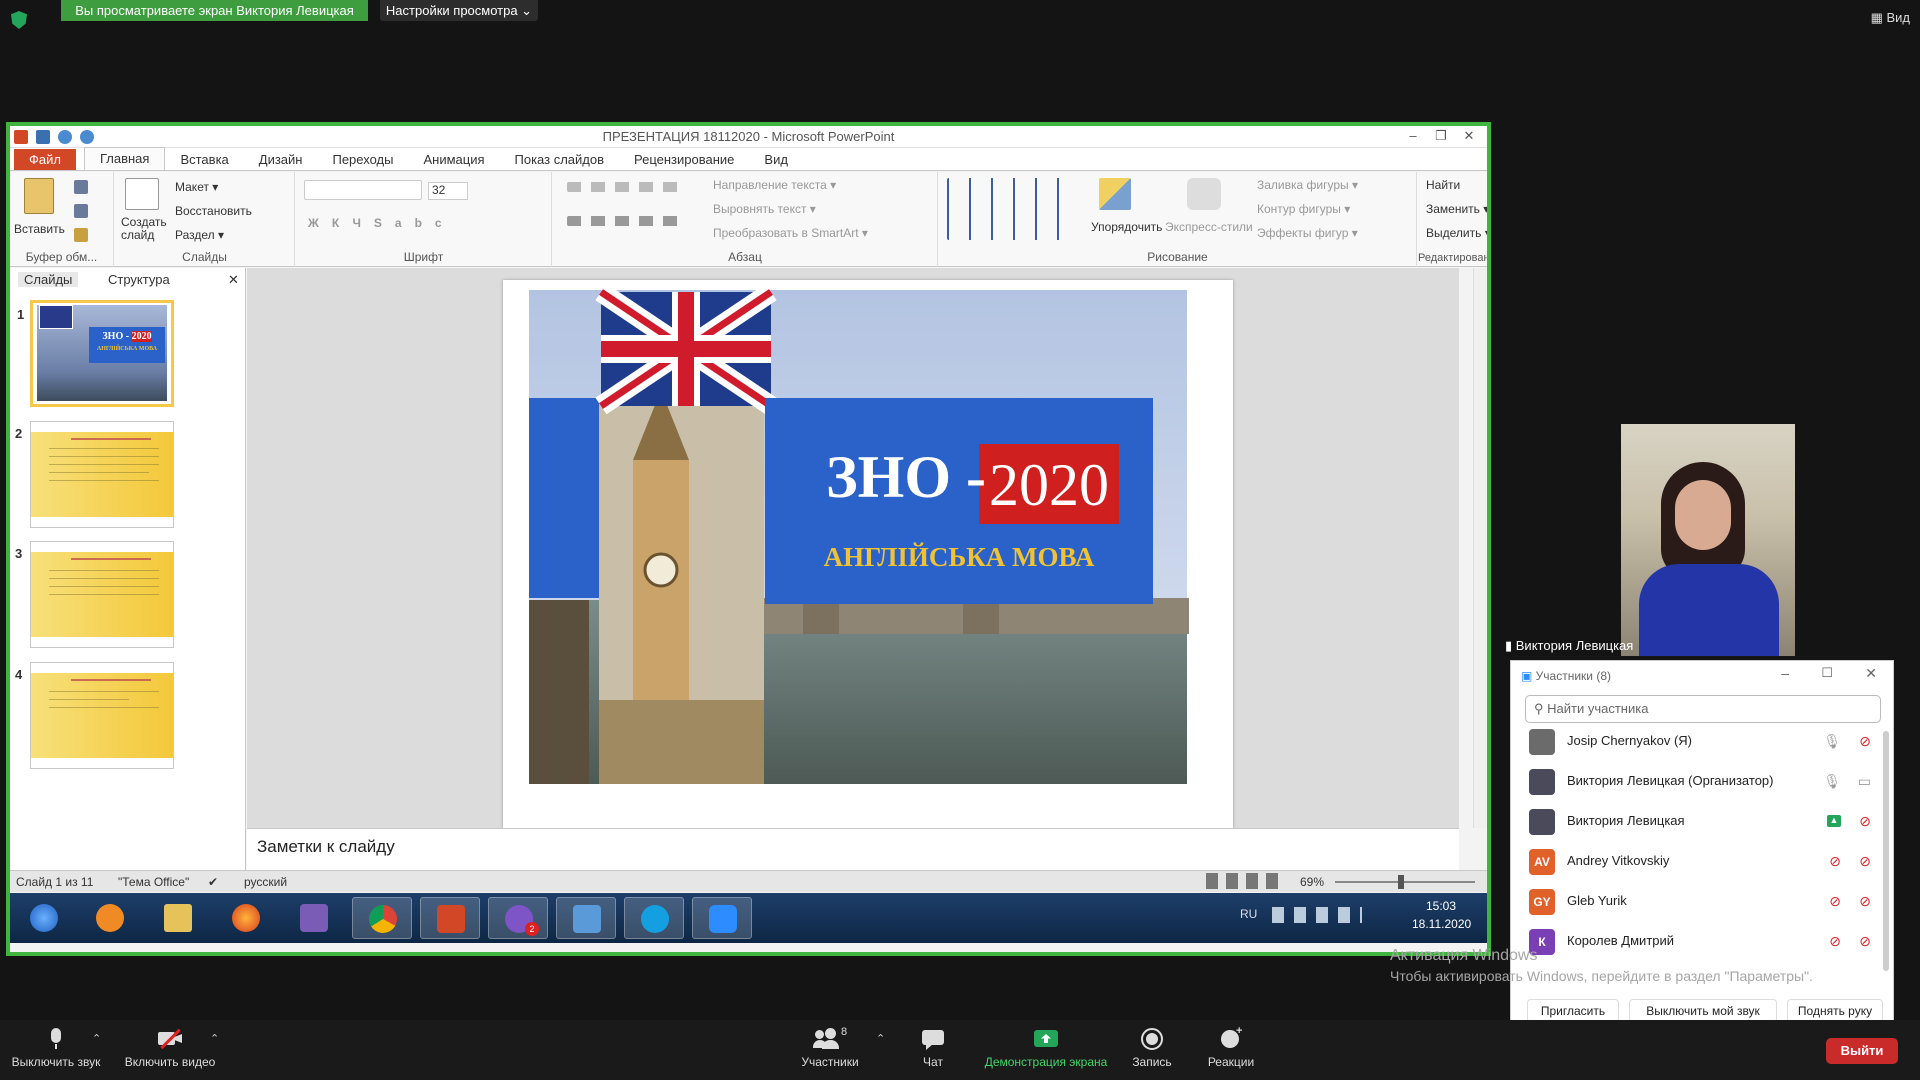  What do you see at coordinates (19, 20) in the screenshot?
I see `security-shield-icon` at bounding box center [19, 20].